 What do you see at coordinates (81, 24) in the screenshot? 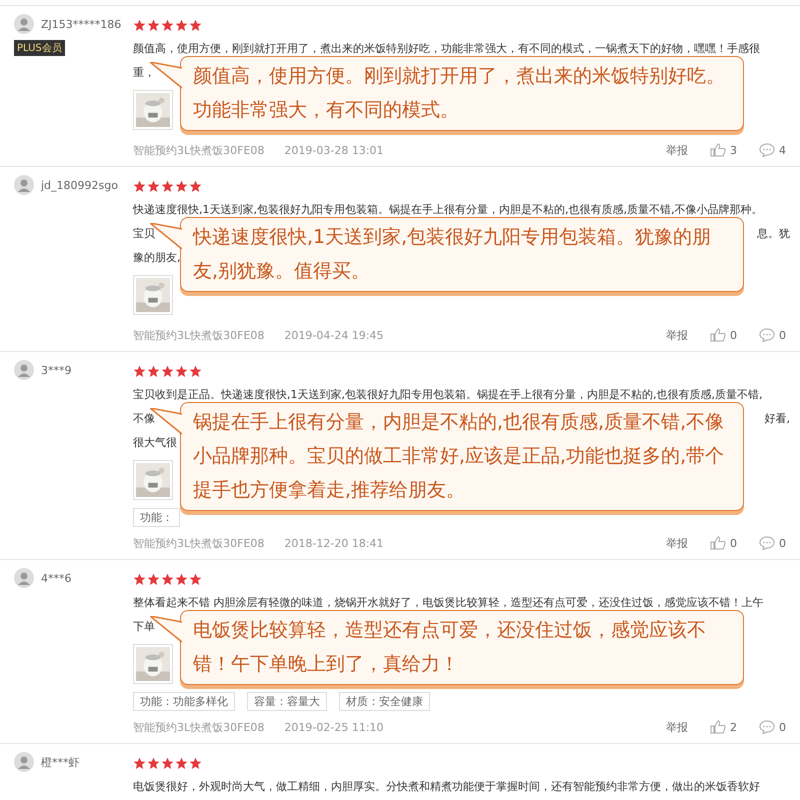
I see `user-name: ZJ153*****186` at bounding box center [81, 24].